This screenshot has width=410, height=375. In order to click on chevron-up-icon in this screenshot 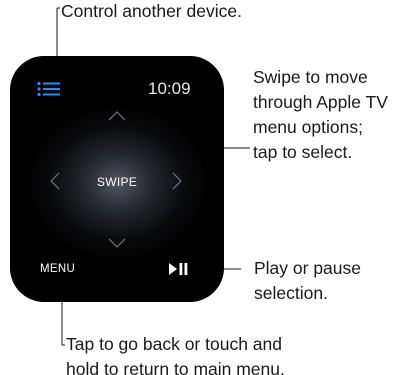, I will do `click(117, 116)`.